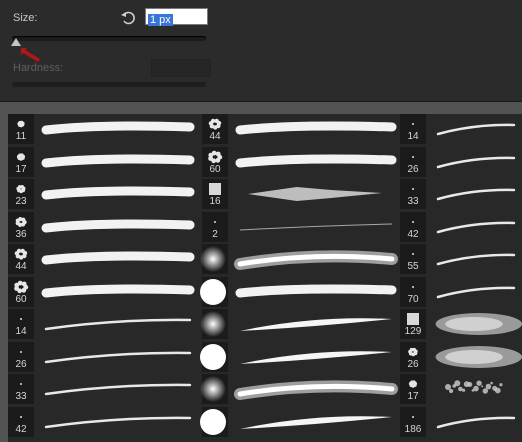 The image size is (522, 442). Describe the element at coordinates (21, 129) in the screenshot. I see `brush-tip-thumbnail: 11` at that location.